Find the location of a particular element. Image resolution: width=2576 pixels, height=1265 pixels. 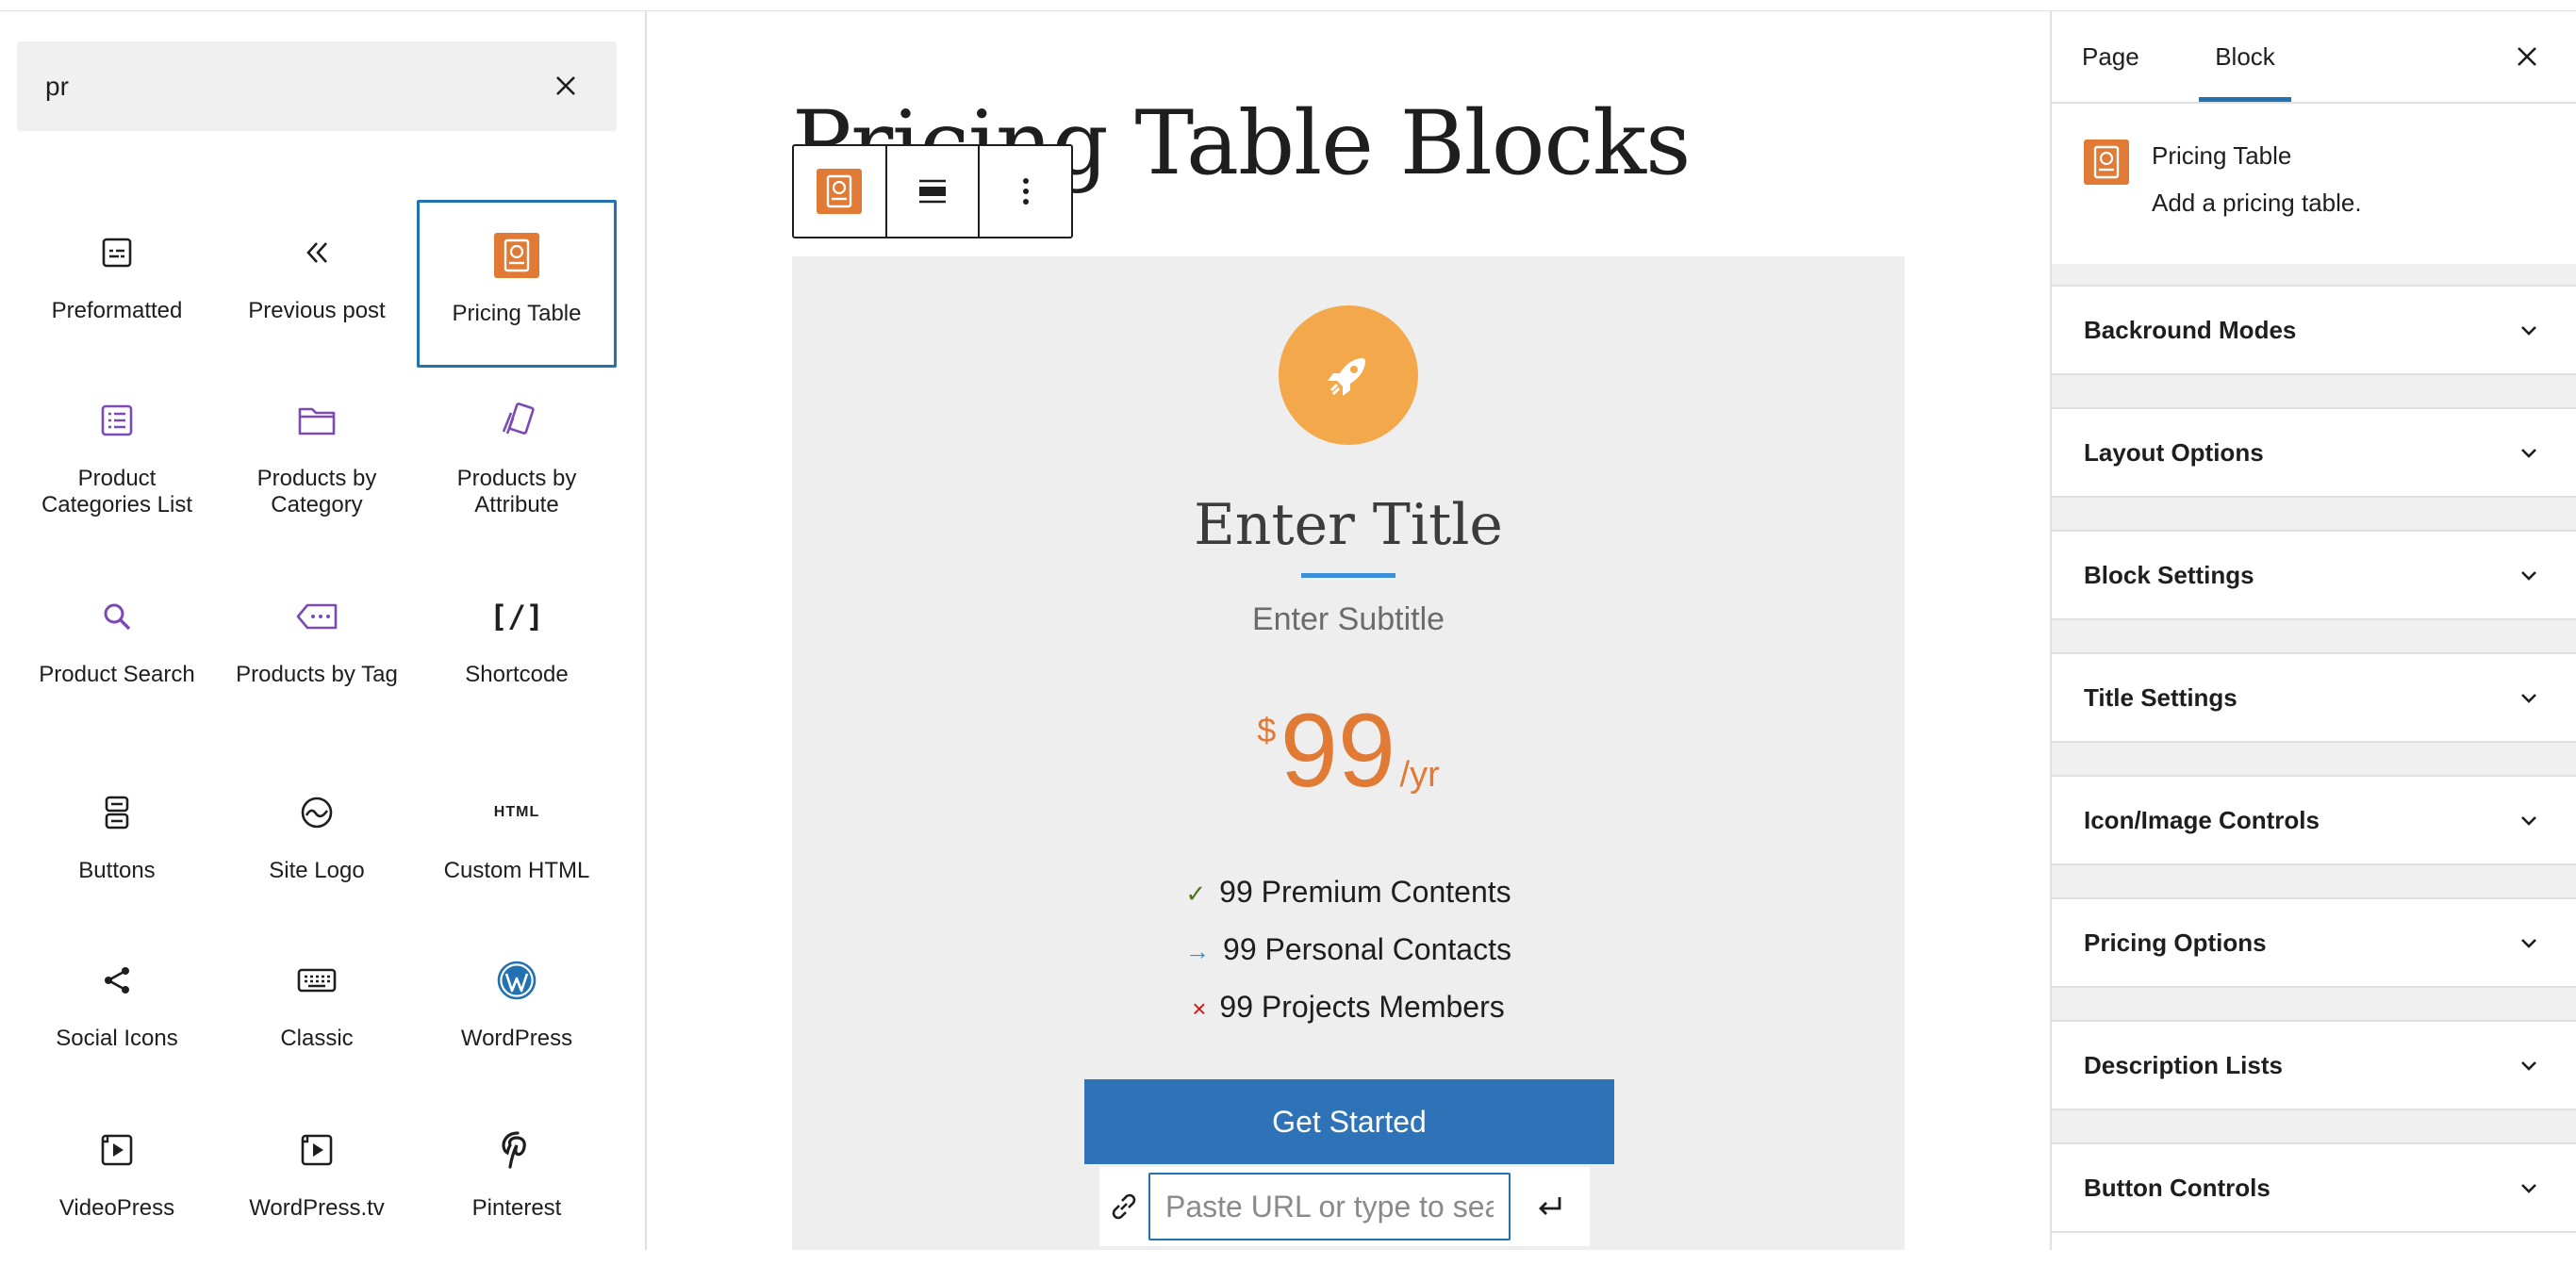

card-title: Enter Title is located at coordinates (1348, 525).